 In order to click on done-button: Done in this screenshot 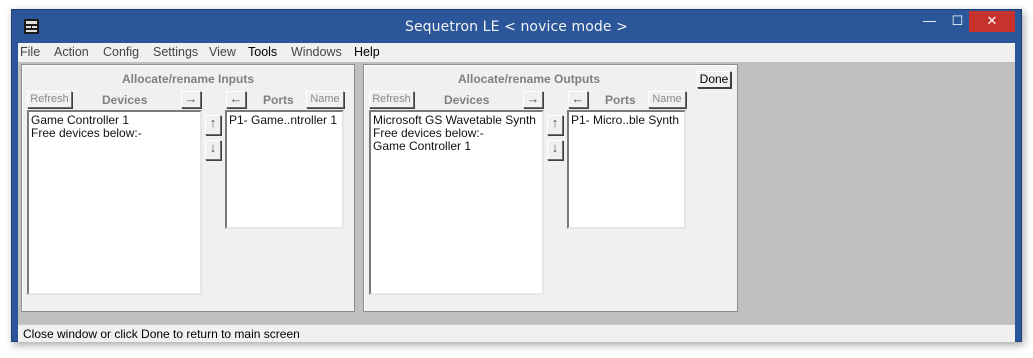, I will do `click(714, 79)`.